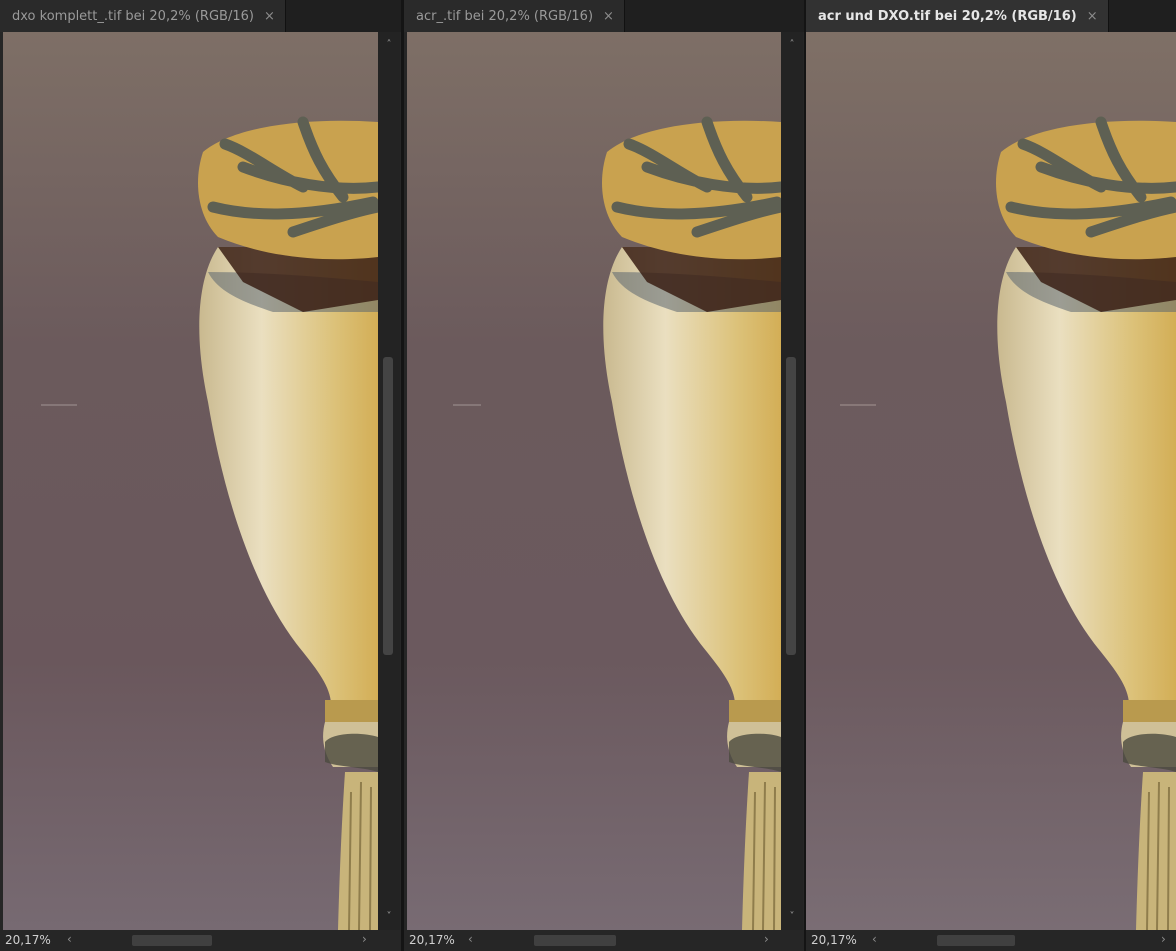 This screenshot has width=1176, height=951. I want to click on tab-title: acr und DXO.tif bei 20,2% (RGB/16), so click(947, 16).